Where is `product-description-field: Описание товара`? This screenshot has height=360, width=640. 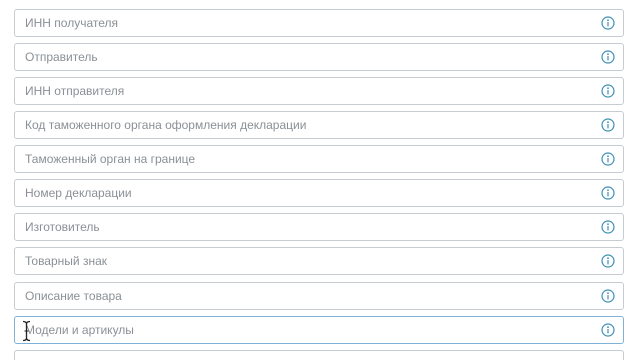 product-description-field: Описание товара is located at coordinates (319, 296).